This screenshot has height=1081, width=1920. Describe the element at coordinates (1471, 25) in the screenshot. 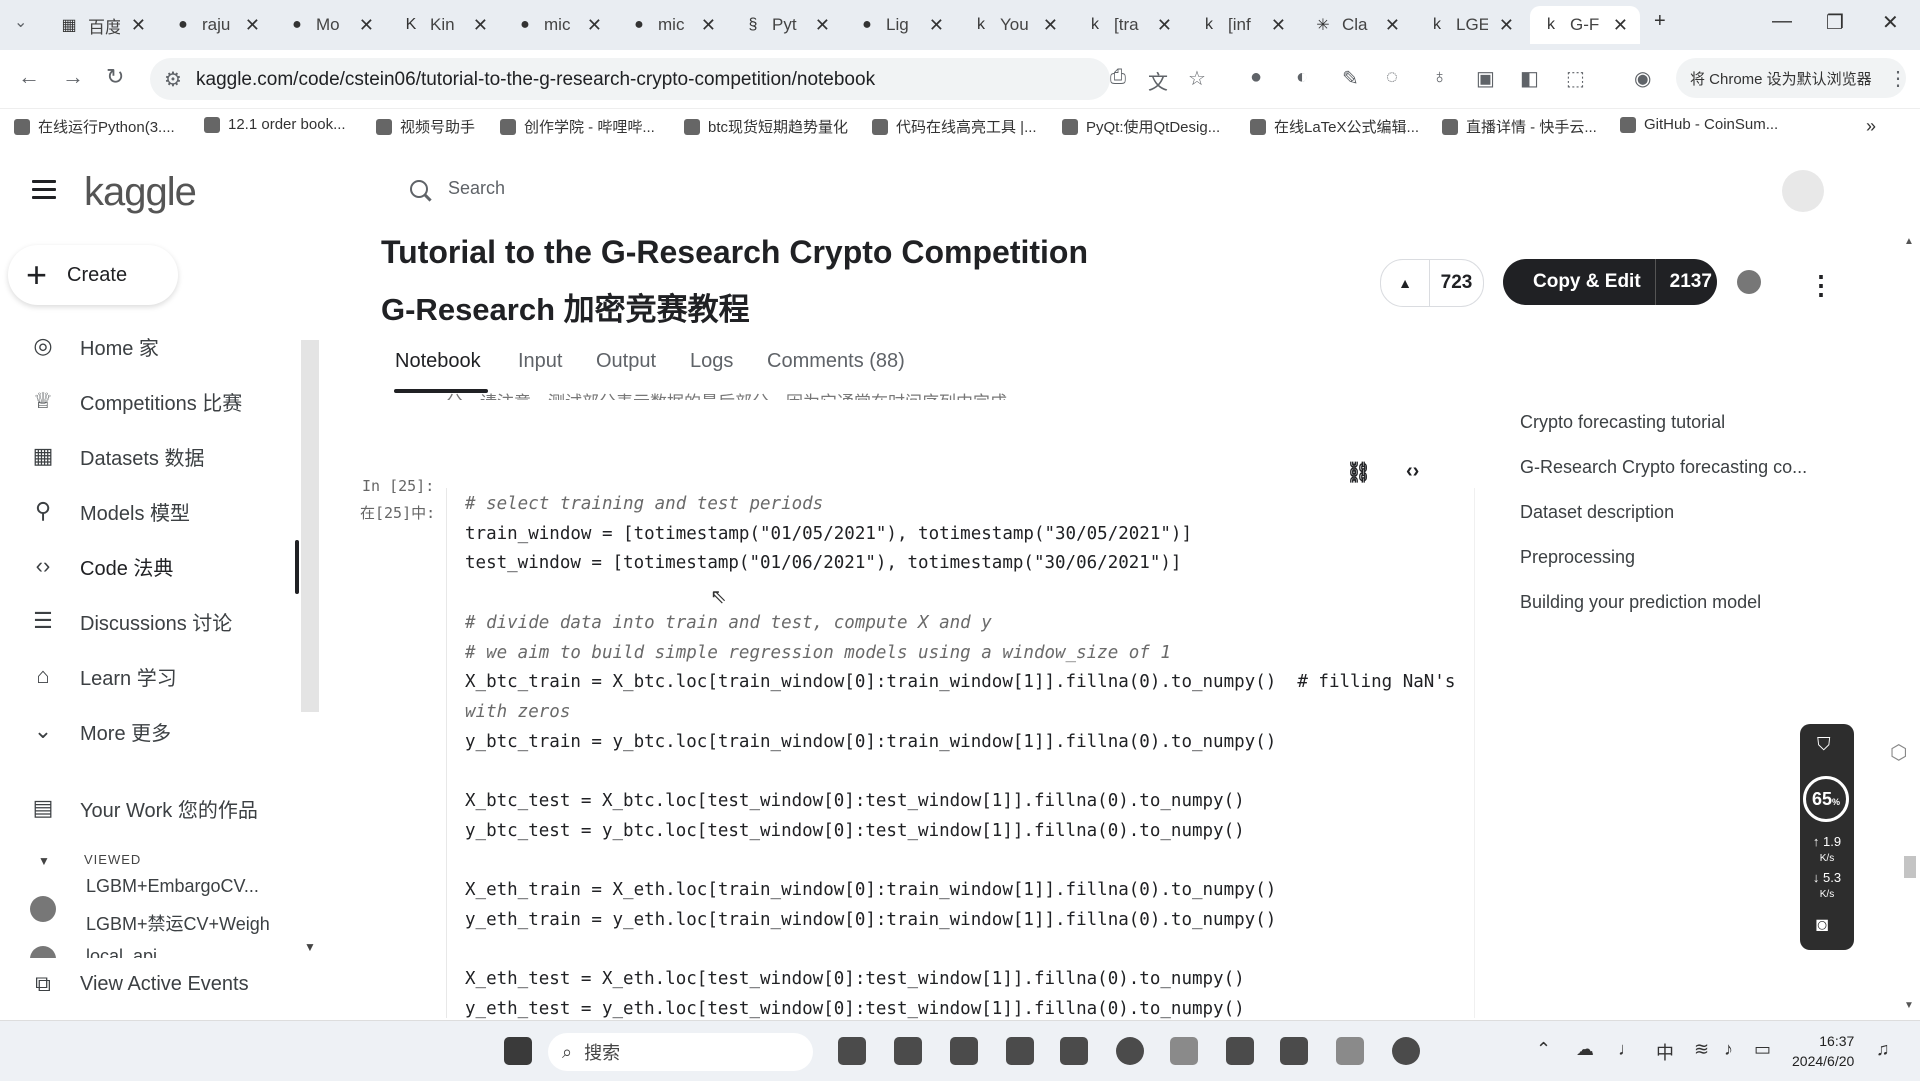

I see `browser-tab: k LGE ✕` at that location.